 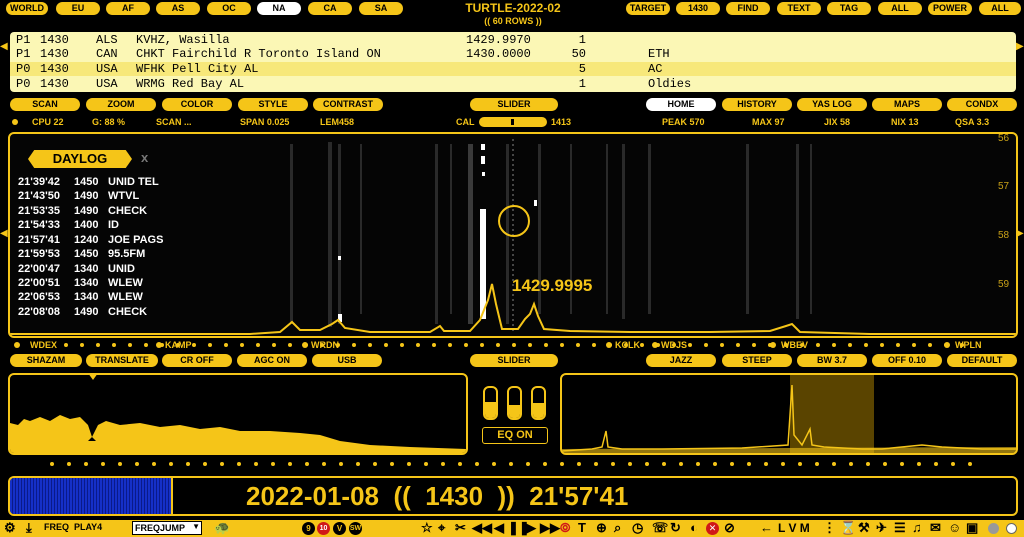 What do you see at coordinates (829, 528) in the screenshot?
I see `menu-icon: ⋮` at bounding box center [829, 528].